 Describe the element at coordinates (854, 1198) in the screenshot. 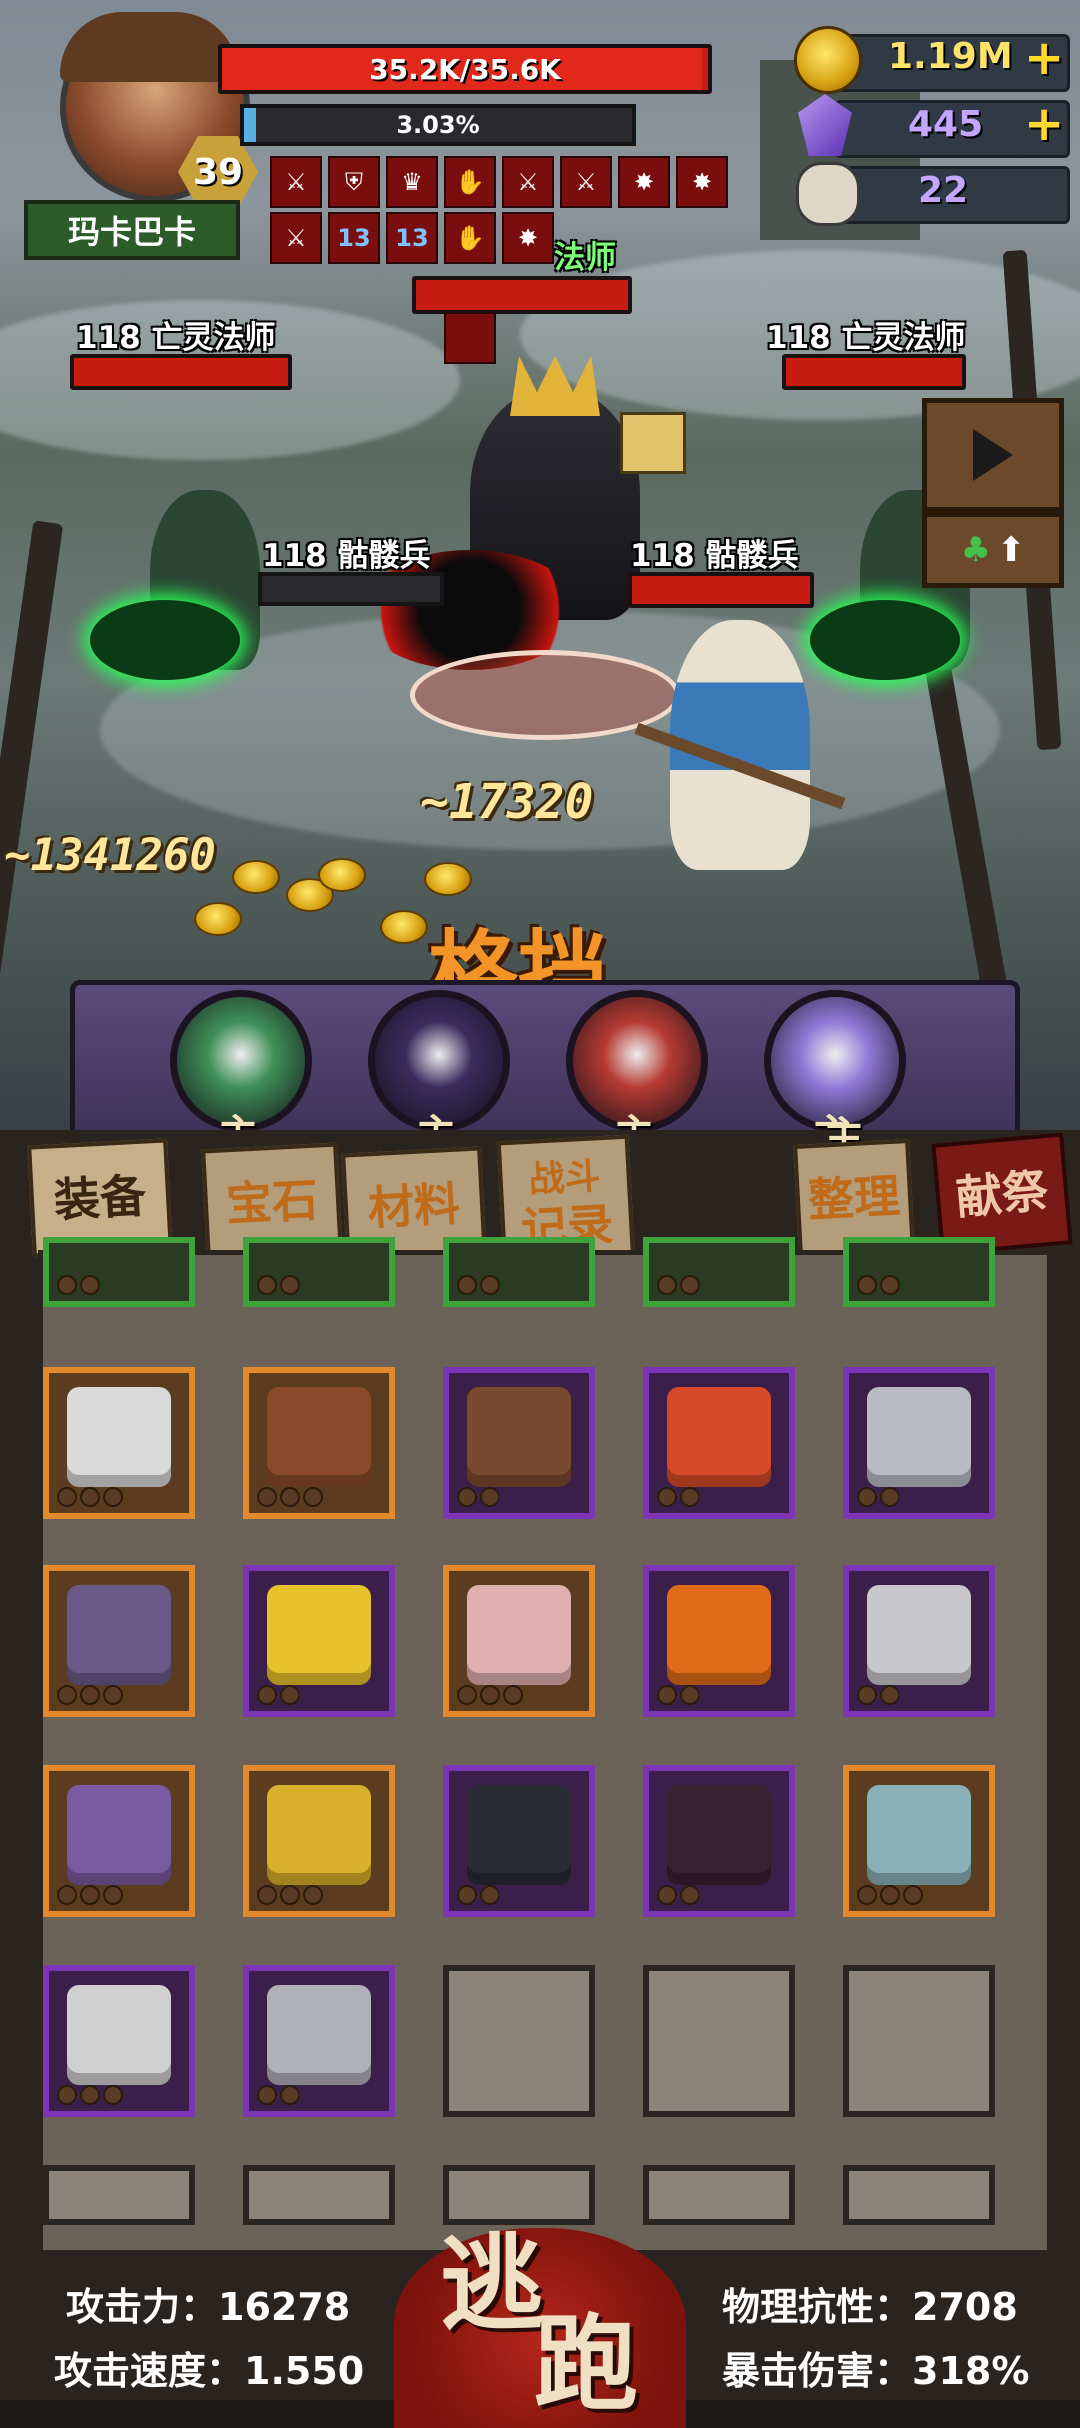

I see `tab-label: 整理` at that location.